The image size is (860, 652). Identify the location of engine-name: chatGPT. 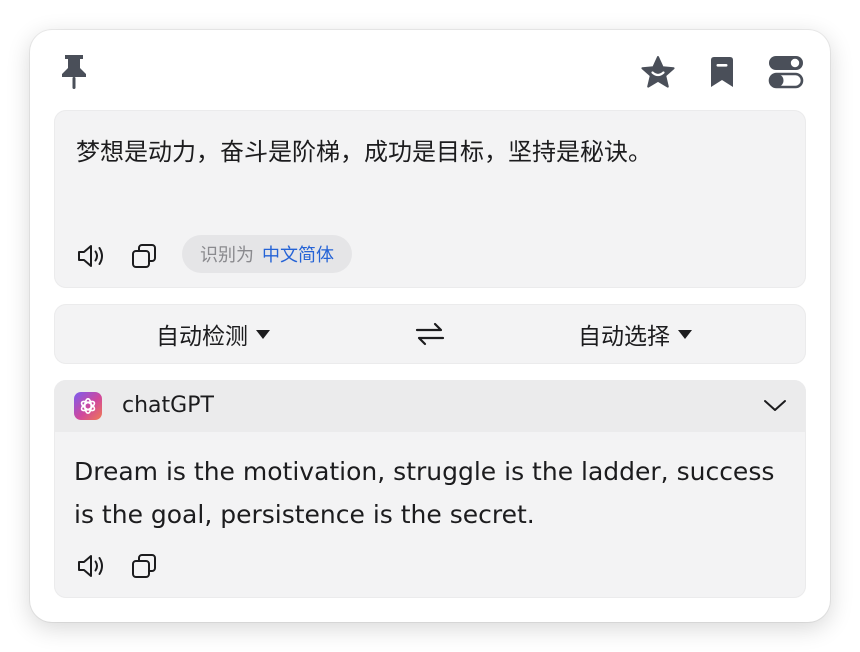
(168, 405).